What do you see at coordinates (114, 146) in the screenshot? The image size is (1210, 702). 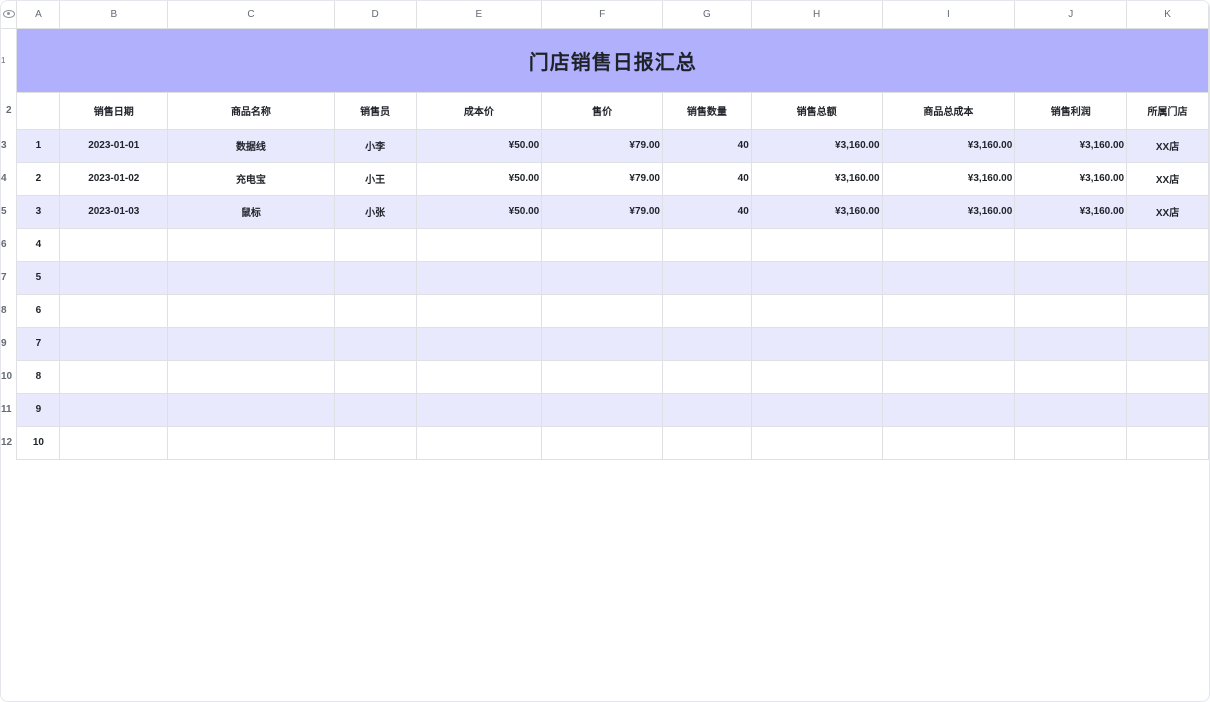 I see `cell-date: 2023-01-01` at bounding box center [114, 146].